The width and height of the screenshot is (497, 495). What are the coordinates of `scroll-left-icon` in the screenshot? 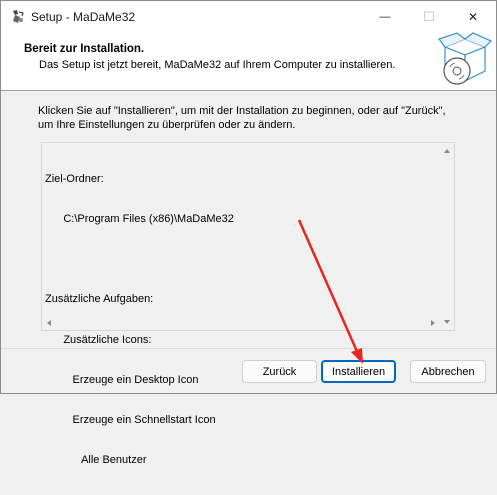 It's located at (49, 323).